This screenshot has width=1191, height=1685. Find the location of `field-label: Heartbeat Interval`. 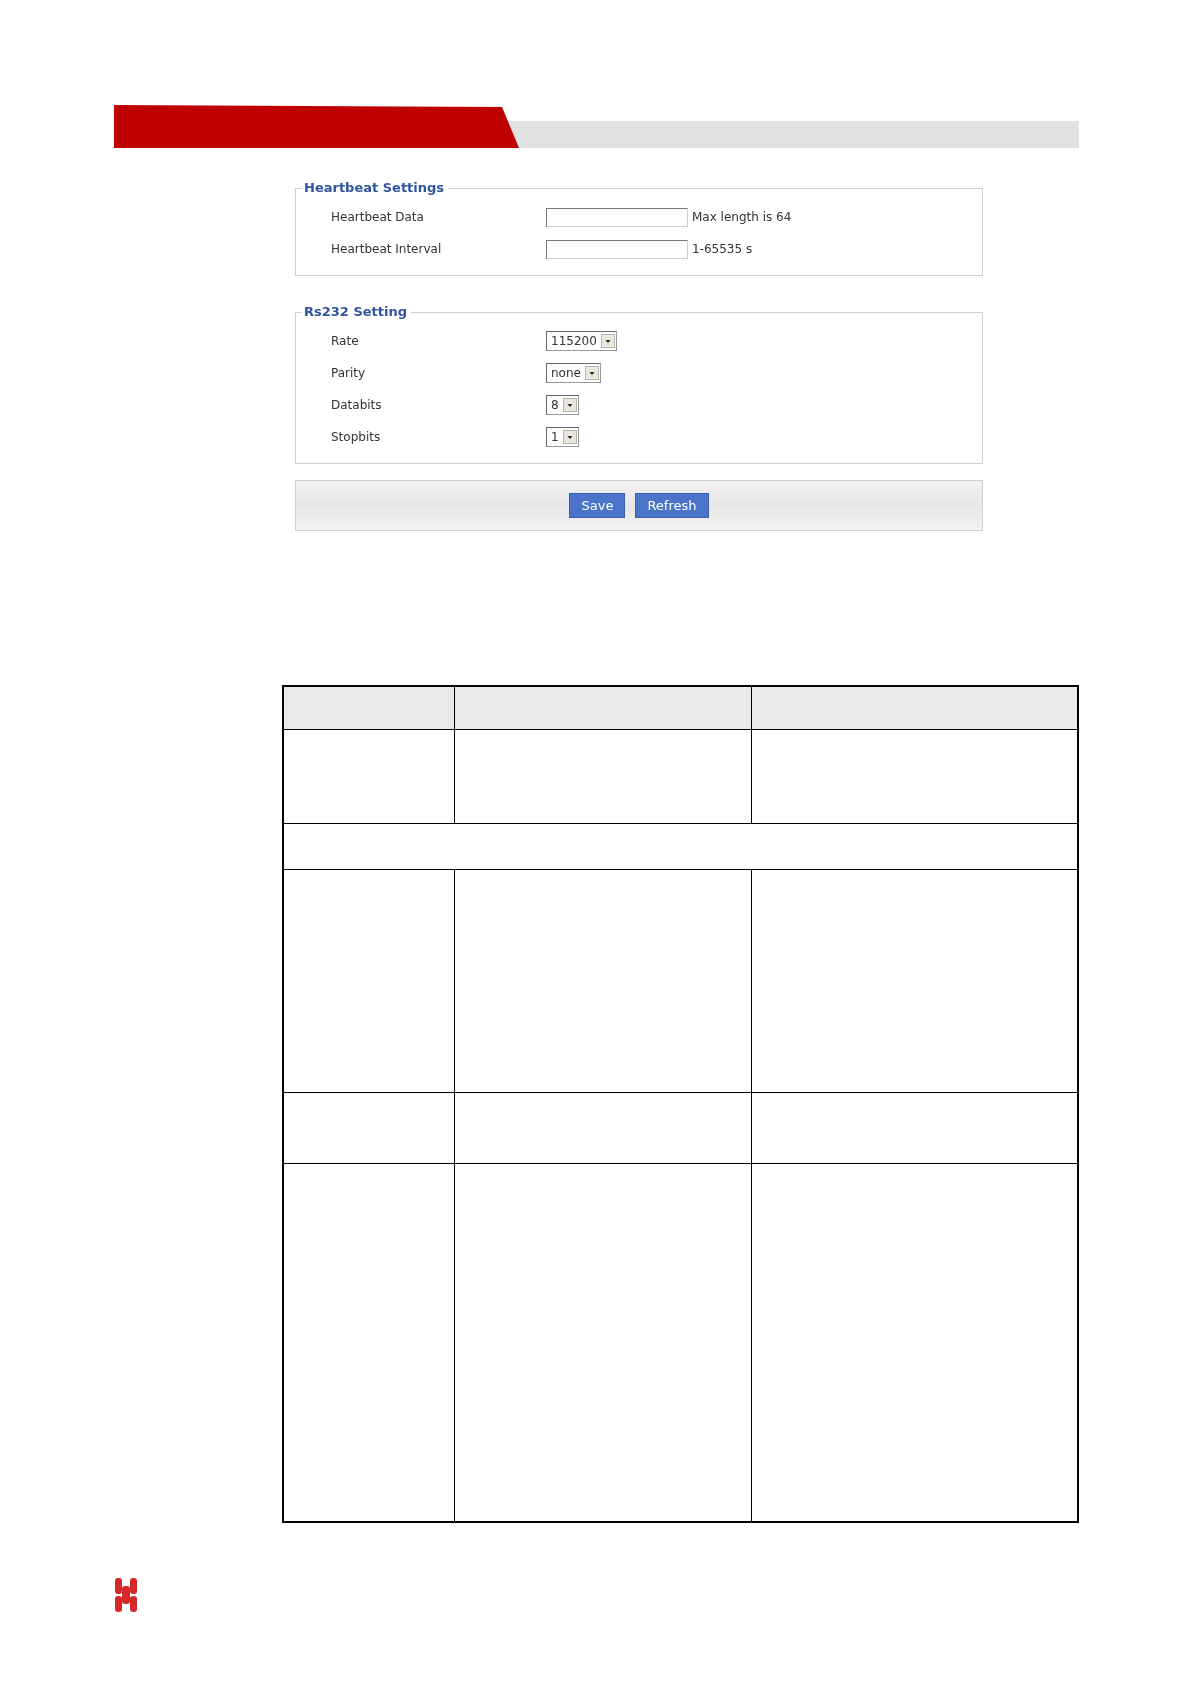

field-label: Heartbeat Interval is located at coordinates (386, 249).